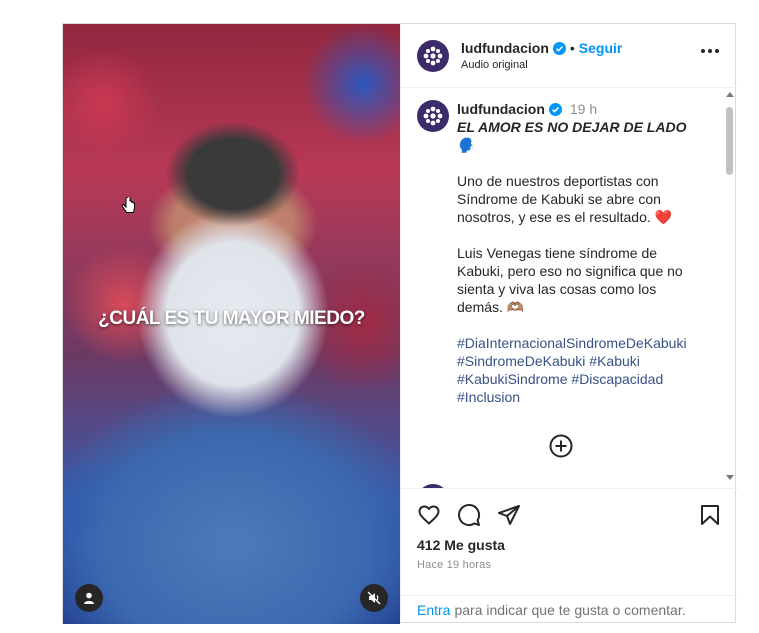  I want to click on login-prompt-text: para indicar que te gusta o comentar., so click(570, 610).